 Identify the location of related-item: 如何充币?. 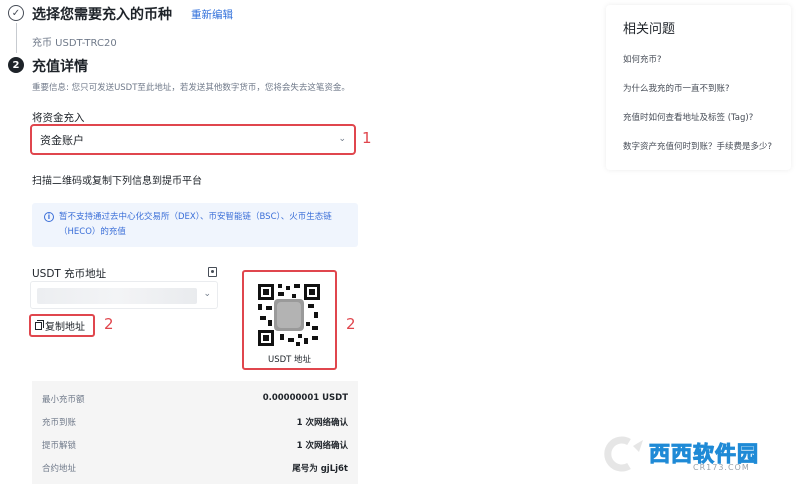
(642, 59).